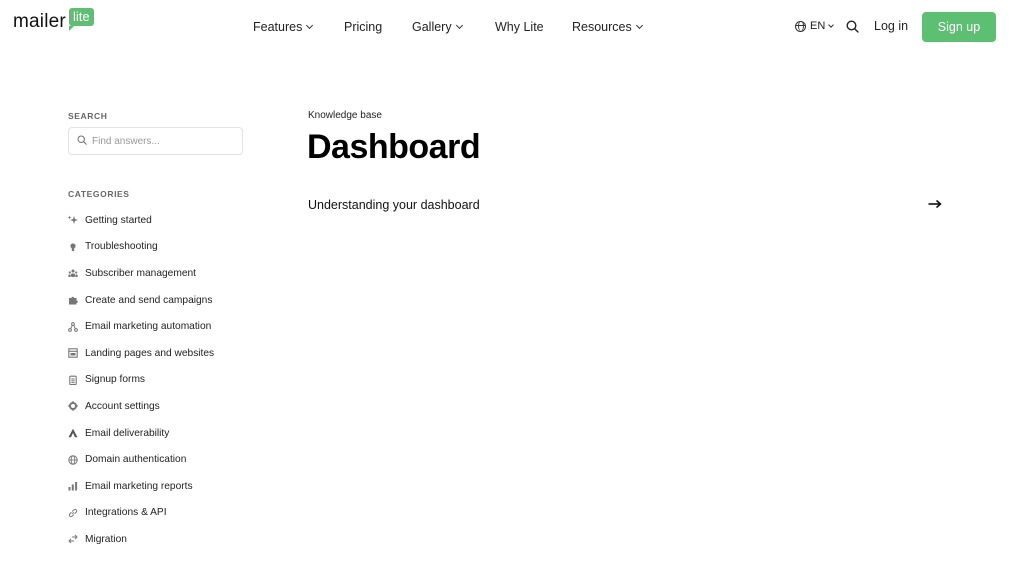  What do you see at coordinates (106, 539) in the screenshot?
I see `category-label: Migration` at bounding box center [106, 539].